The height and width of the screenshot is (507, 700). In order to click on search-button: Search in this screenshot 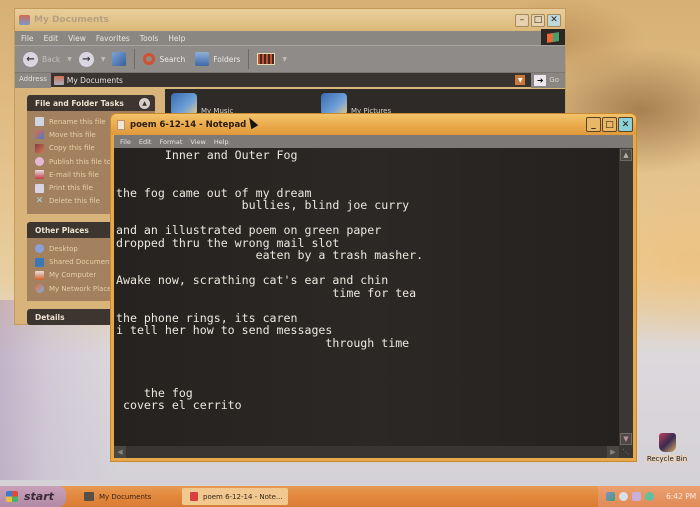, I will do `click(172, 59)`.